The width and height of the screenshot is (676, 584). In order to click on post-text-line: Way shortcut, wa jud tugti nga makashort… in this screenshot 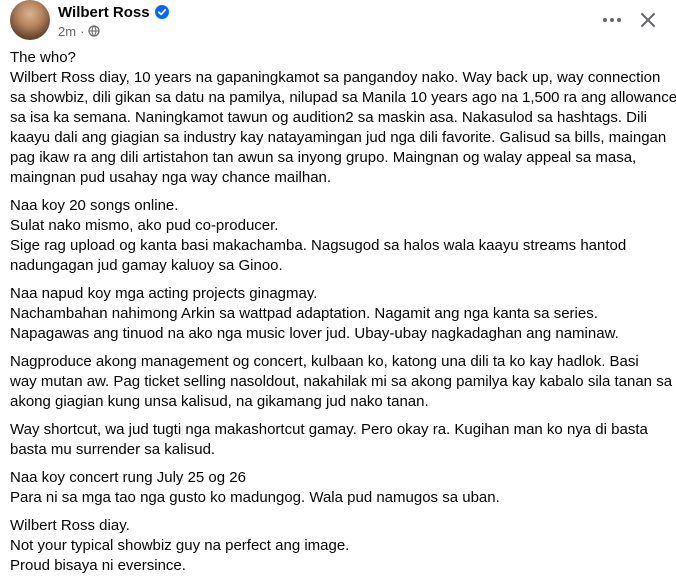, I will do `click(329, 429)`.